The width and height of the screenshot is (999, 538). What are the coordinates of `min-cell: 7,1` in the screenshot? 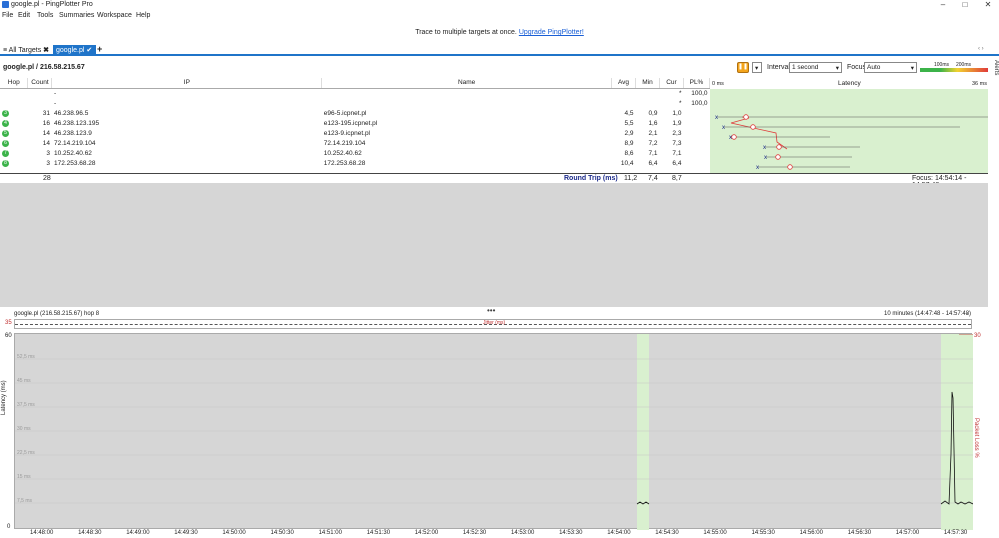 It's located at (653, 153).